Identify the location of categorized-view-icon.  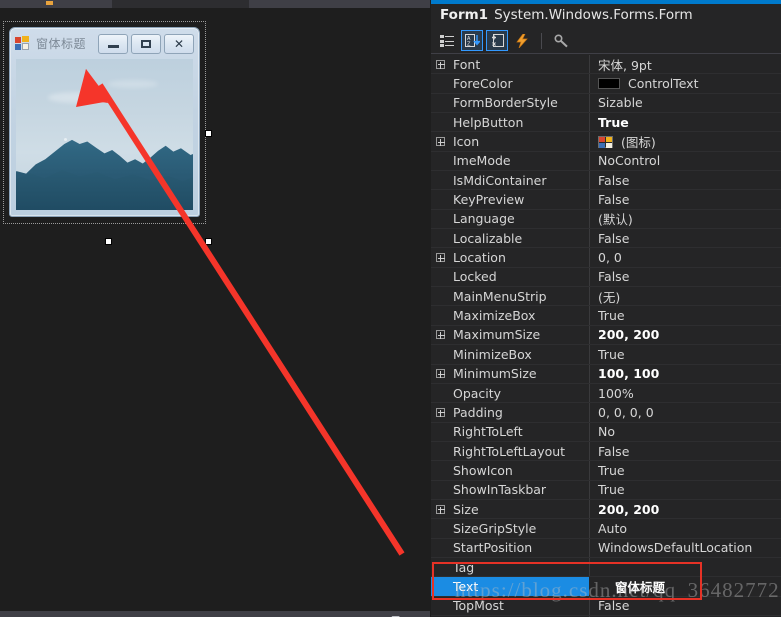
(447, 40).